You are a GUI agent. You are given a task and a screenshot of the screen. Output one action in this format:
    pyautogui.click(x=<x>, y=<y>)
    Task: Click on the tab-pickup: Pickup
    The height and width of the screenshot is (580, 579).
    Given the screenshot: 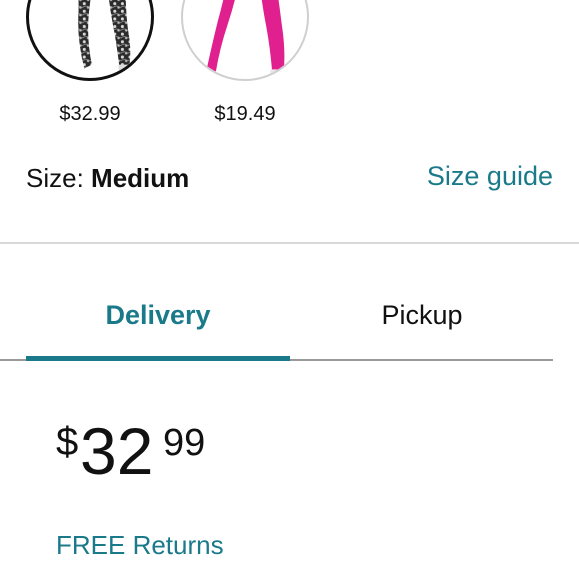 What is the action you would take?
    pyautogui.click(x=422, y=315)
    